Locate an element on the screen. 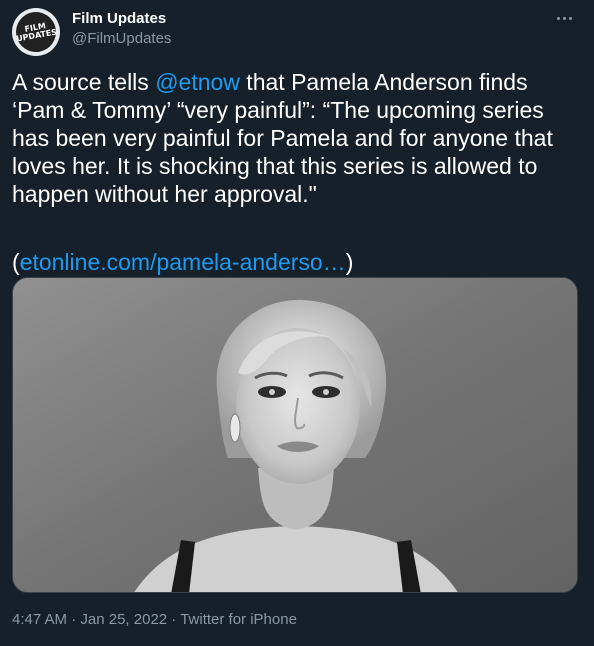  author-block: Film Updates @FilmUpdates is located at coordinates (121, 29).